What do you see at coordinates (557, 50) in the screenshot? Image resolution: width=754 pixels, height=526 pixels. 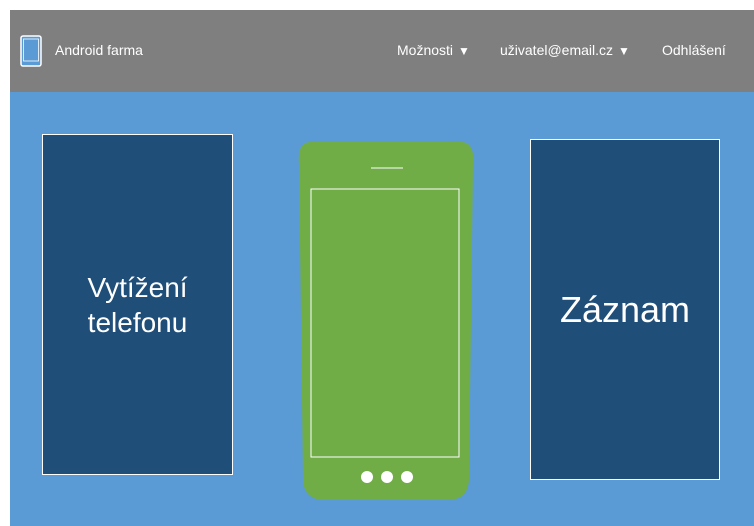 I see `user-email: uživatel@email.cz` at bounding box center [557, 50].